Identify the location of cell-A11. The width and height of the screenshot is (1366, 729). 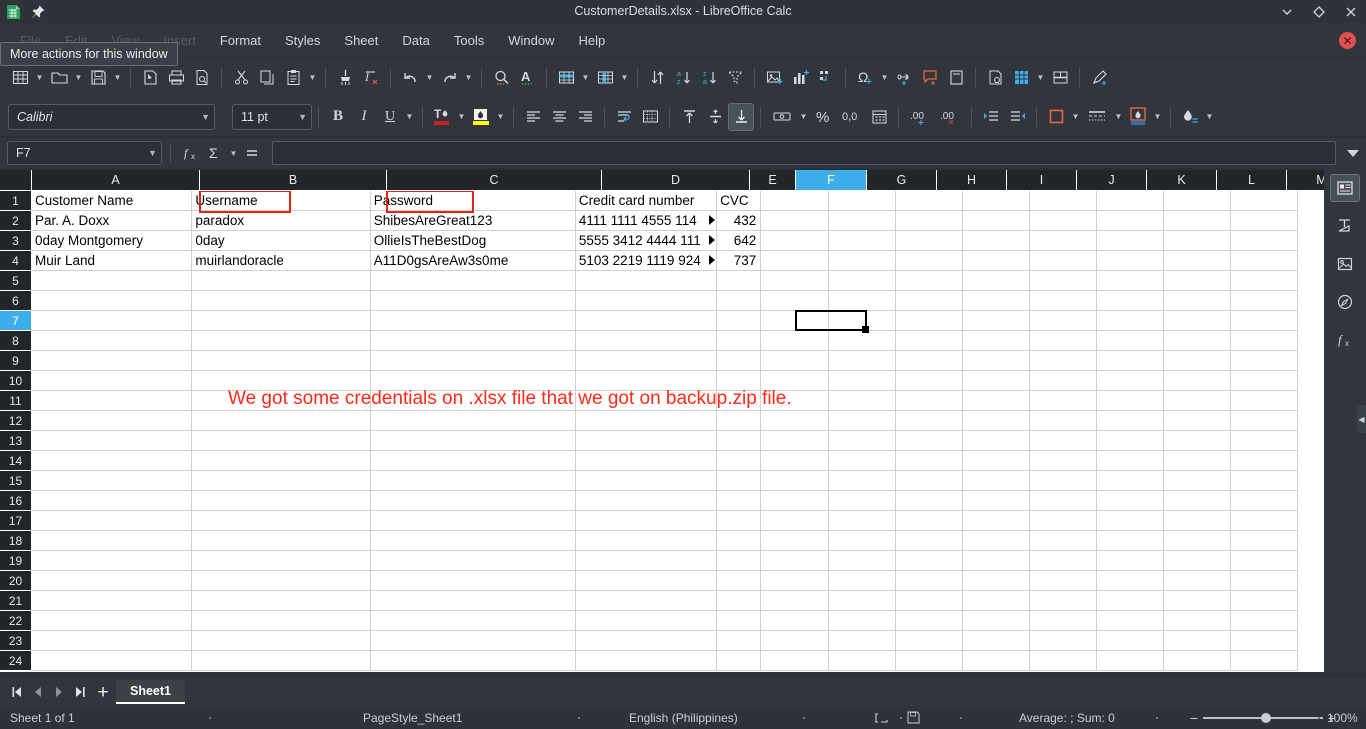
(112, 401).